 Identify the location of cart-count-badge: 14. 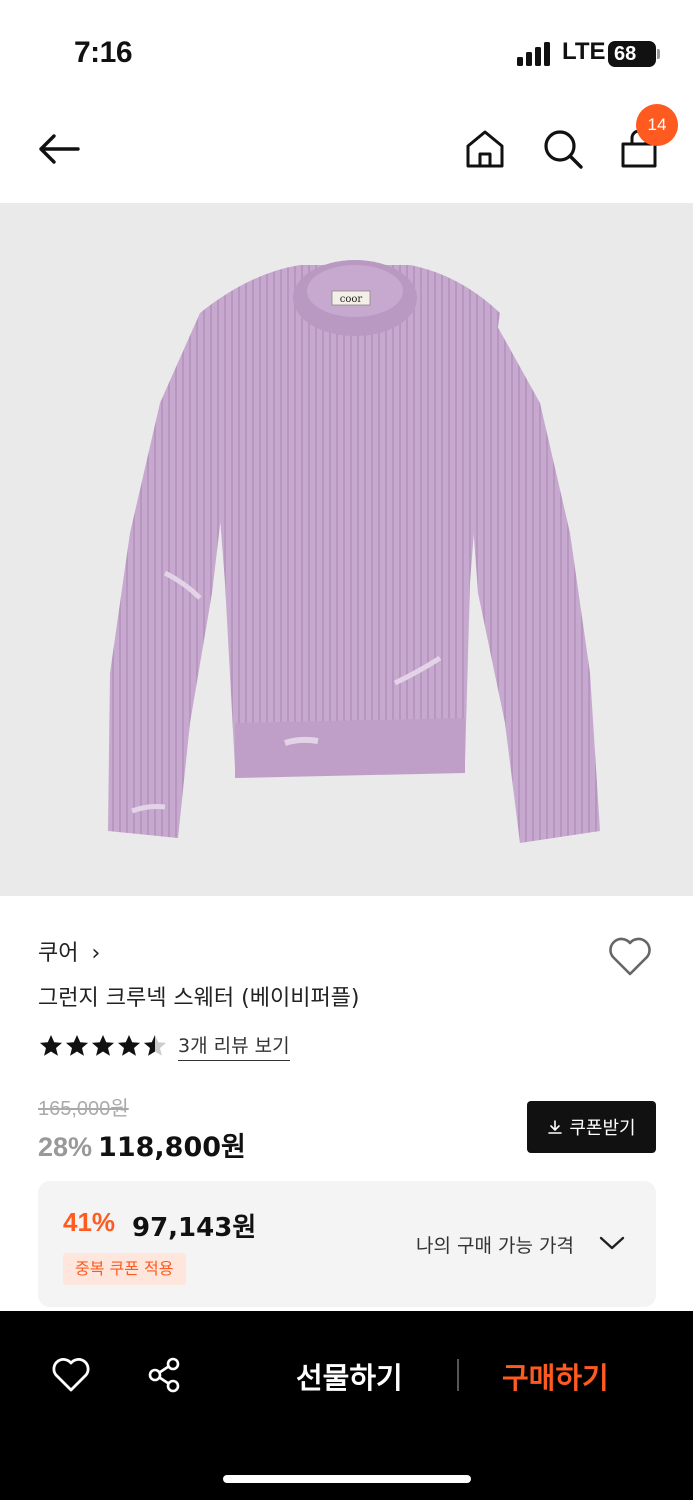
(657, 125).